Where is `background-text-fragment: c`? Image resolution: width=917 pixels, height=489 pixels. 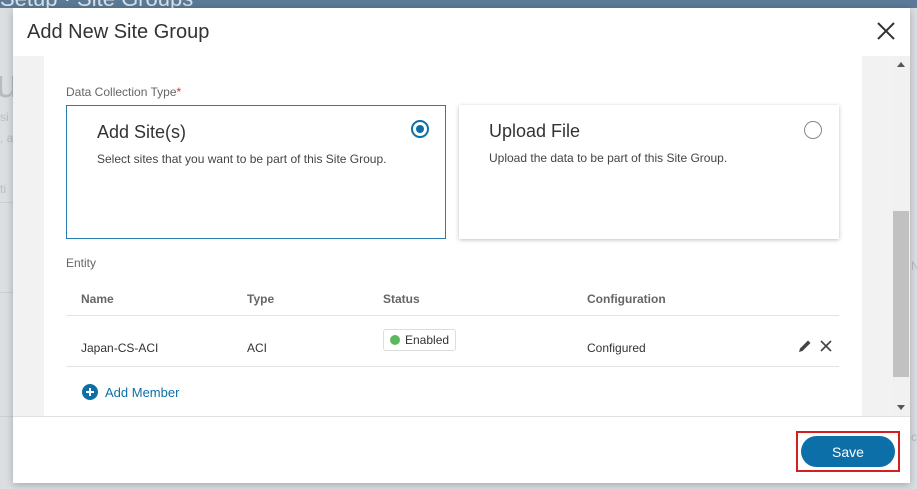 background-text-fragment: c is located at coordinates (914, 437).